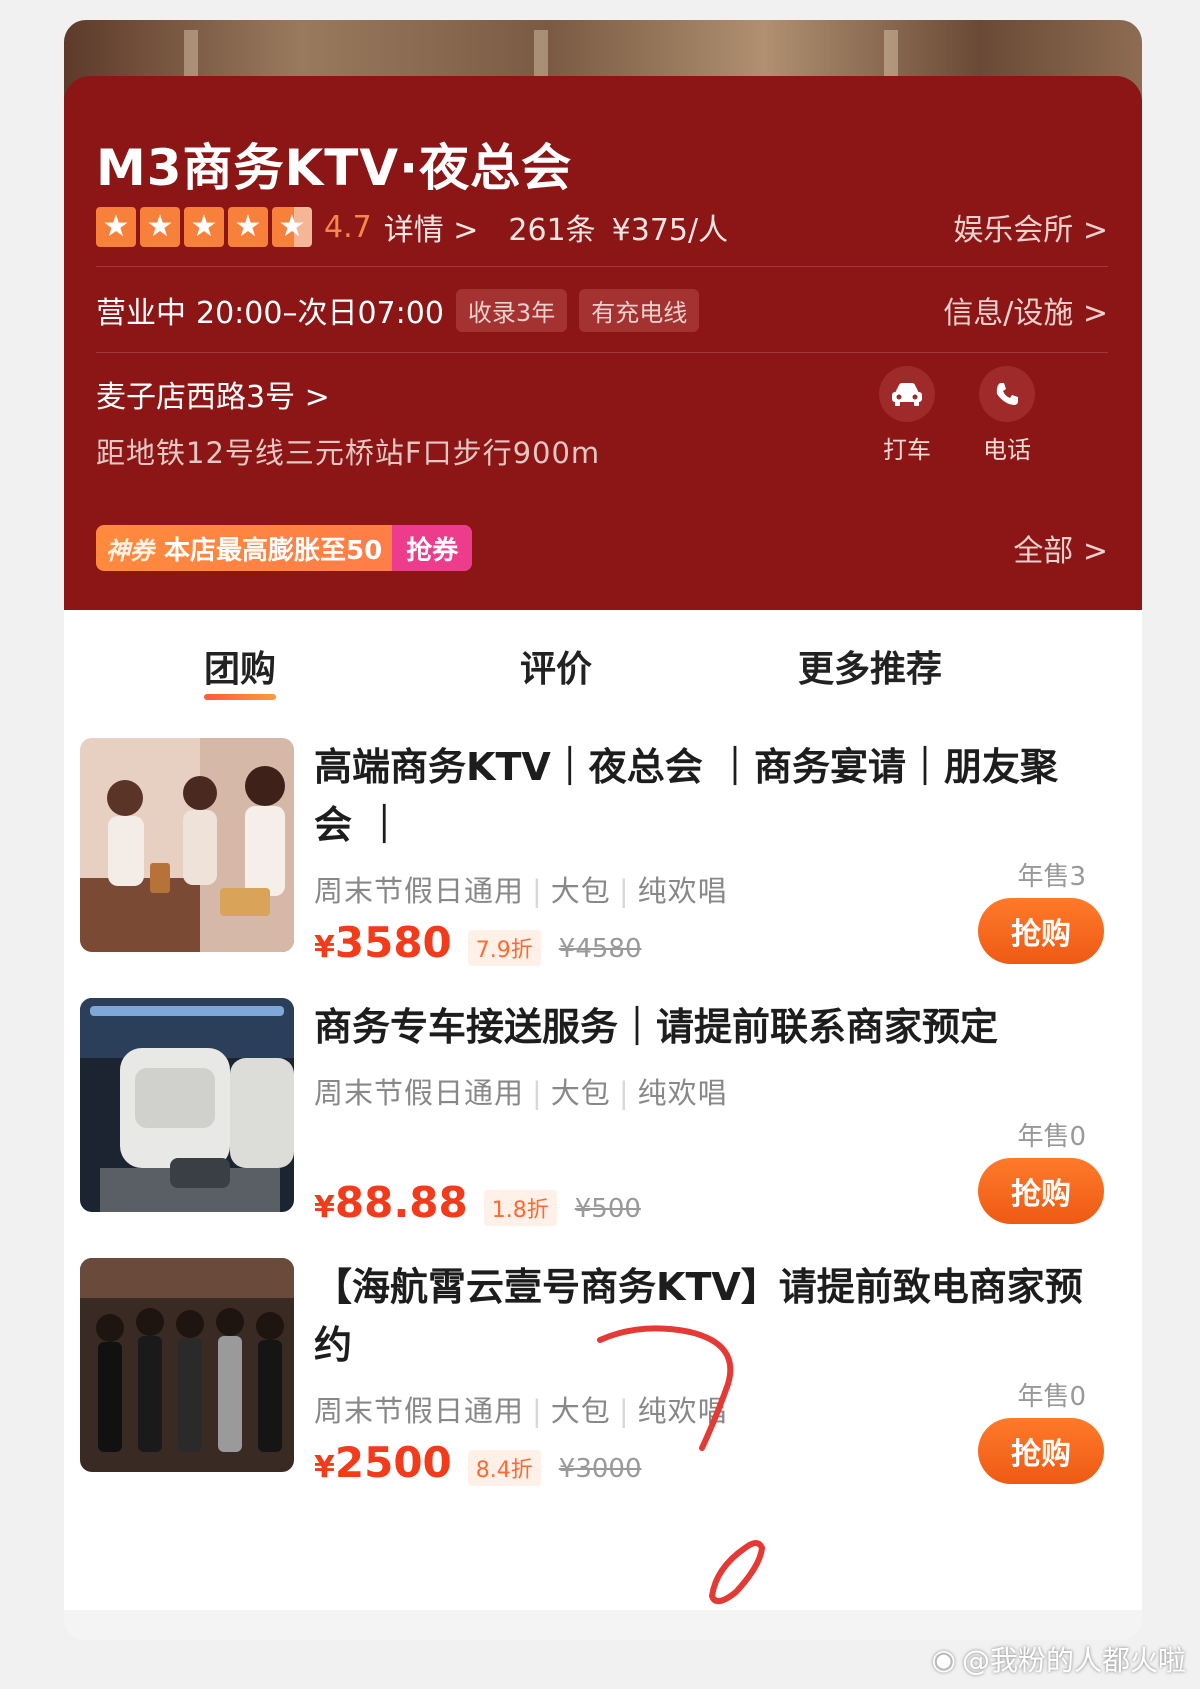 Image resolution: width=1200 pixels, height=1689 pixels. What do you see at coordinates (600, 1469) in the screenshot?
I see `original-price: ¥3000` at bounding box center [600, 1469].